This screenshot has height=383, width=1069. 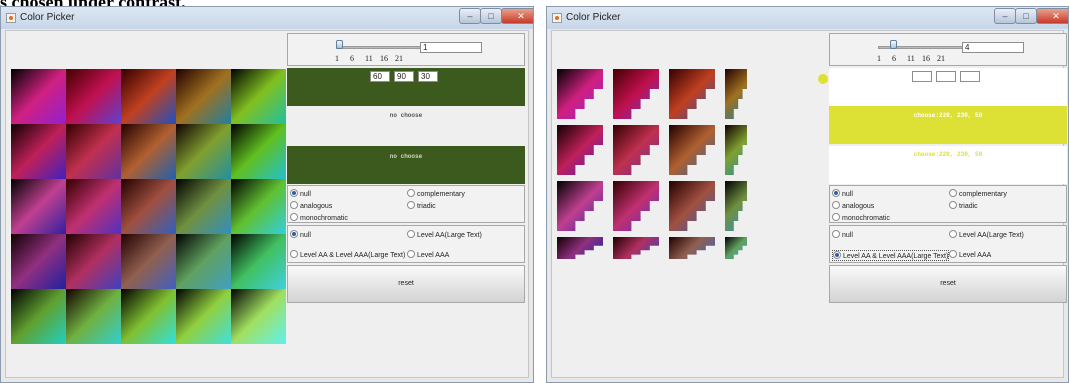 What do you see at coordinates (948, 115) in the screenshot?
I see `choose-label: choose:220, 230, 50` at bounding box center [948, 115].